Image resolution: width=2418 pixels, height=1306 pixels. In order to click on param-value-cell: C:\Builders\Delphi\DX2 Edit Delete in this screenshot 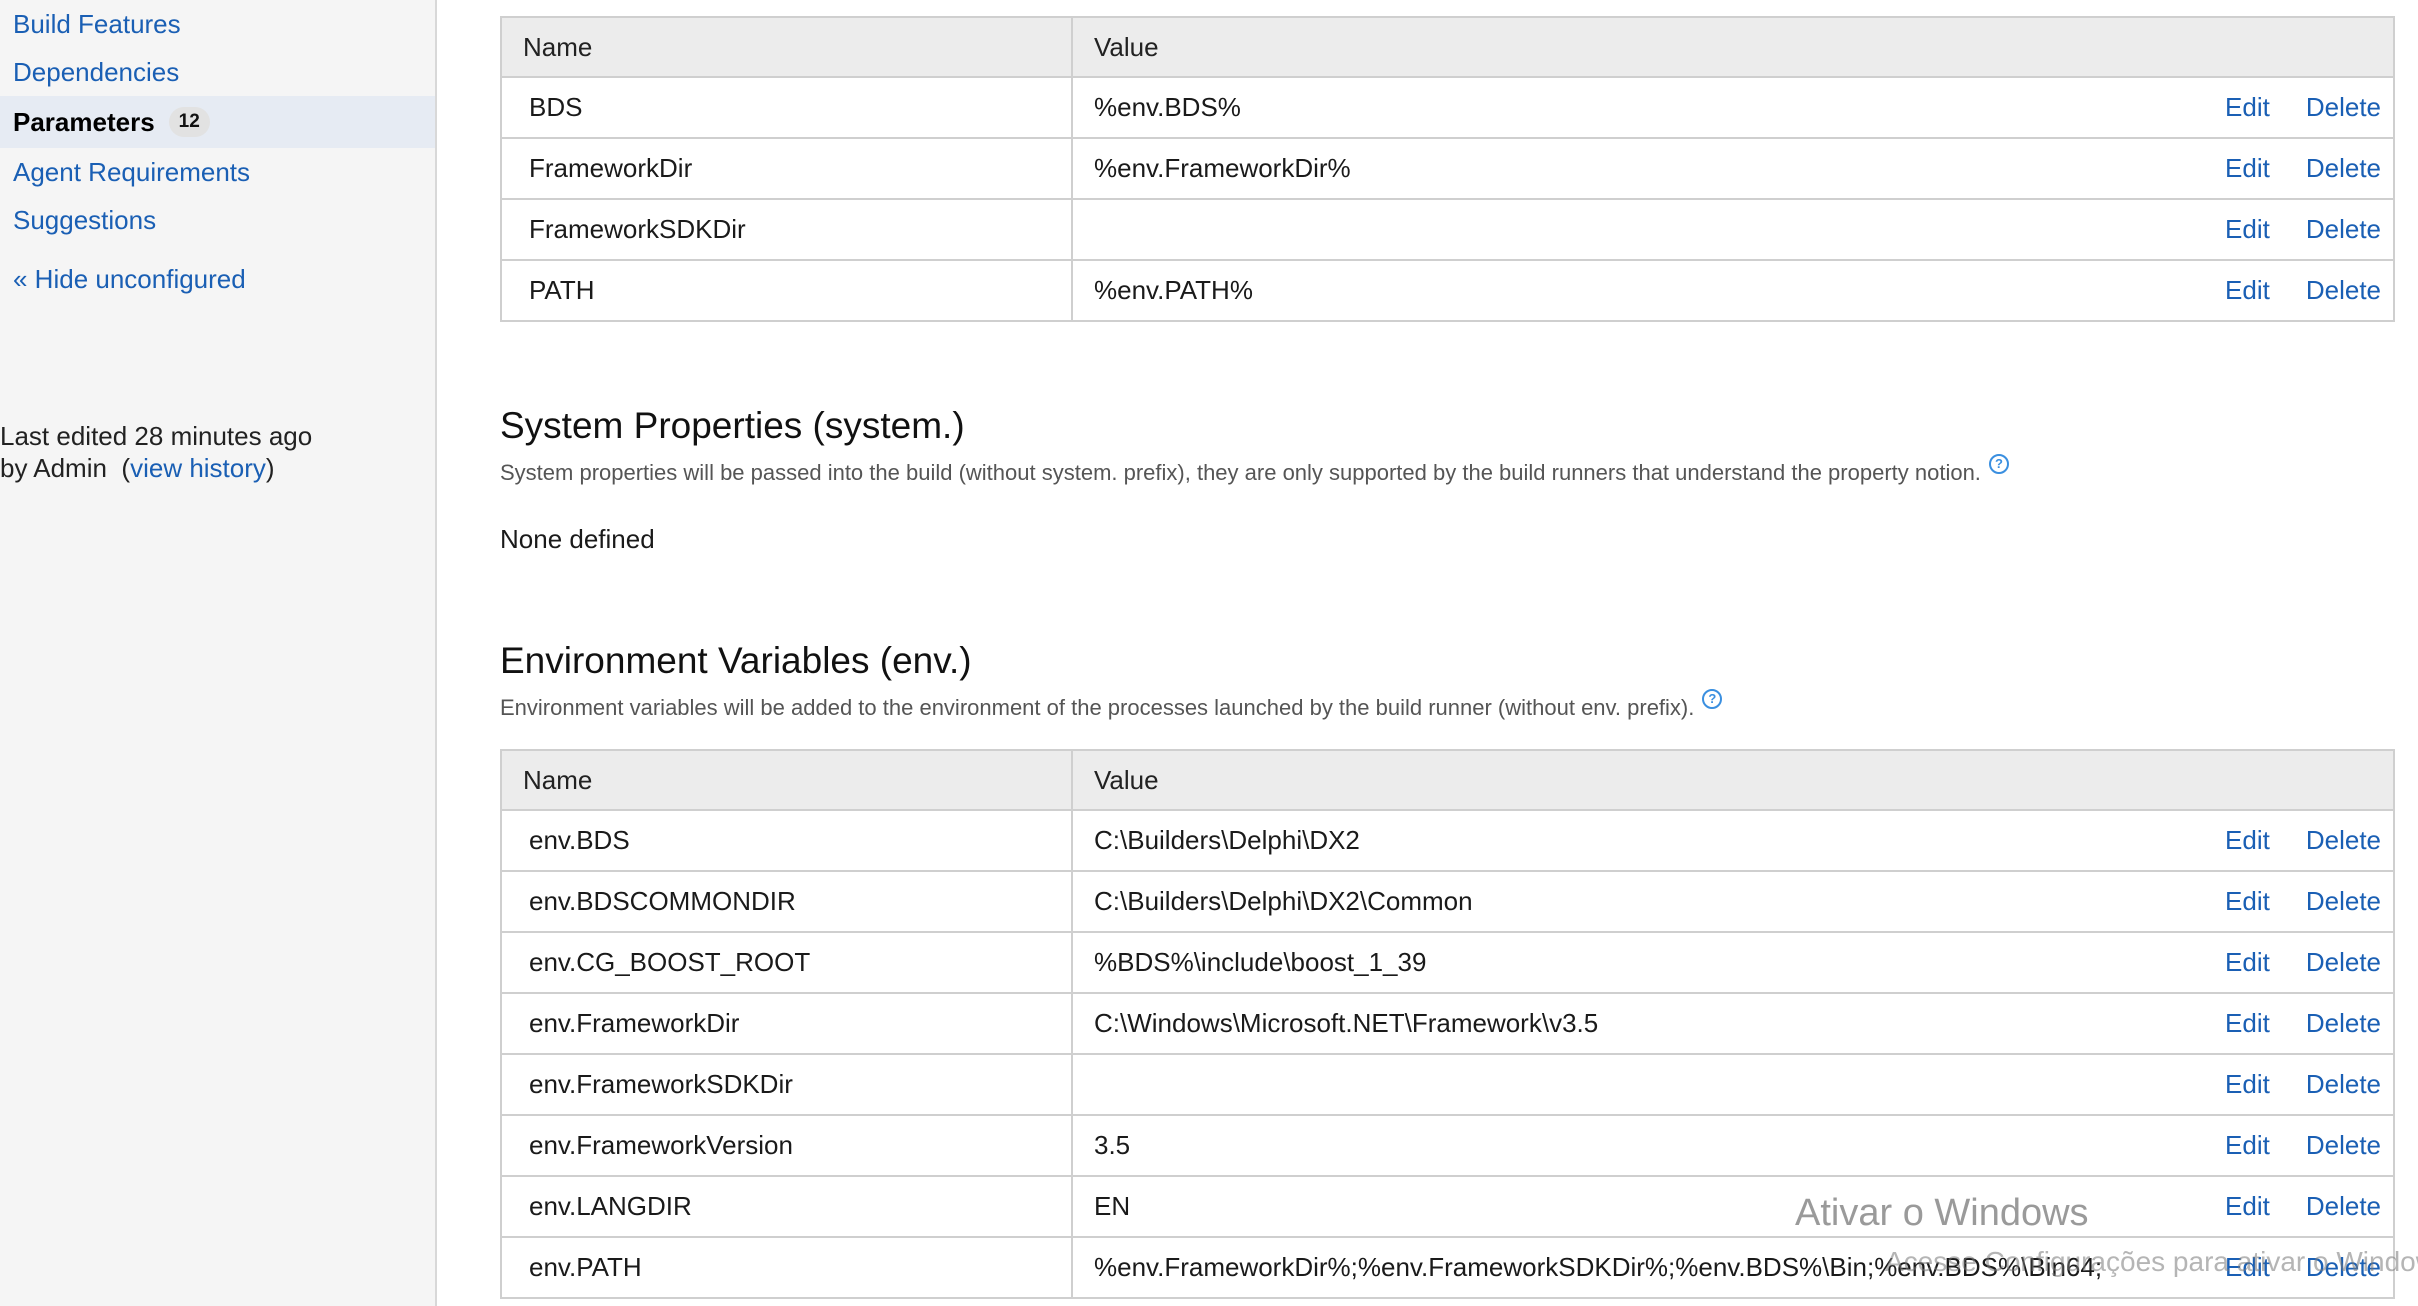, I will do `click(1733, 840)`.